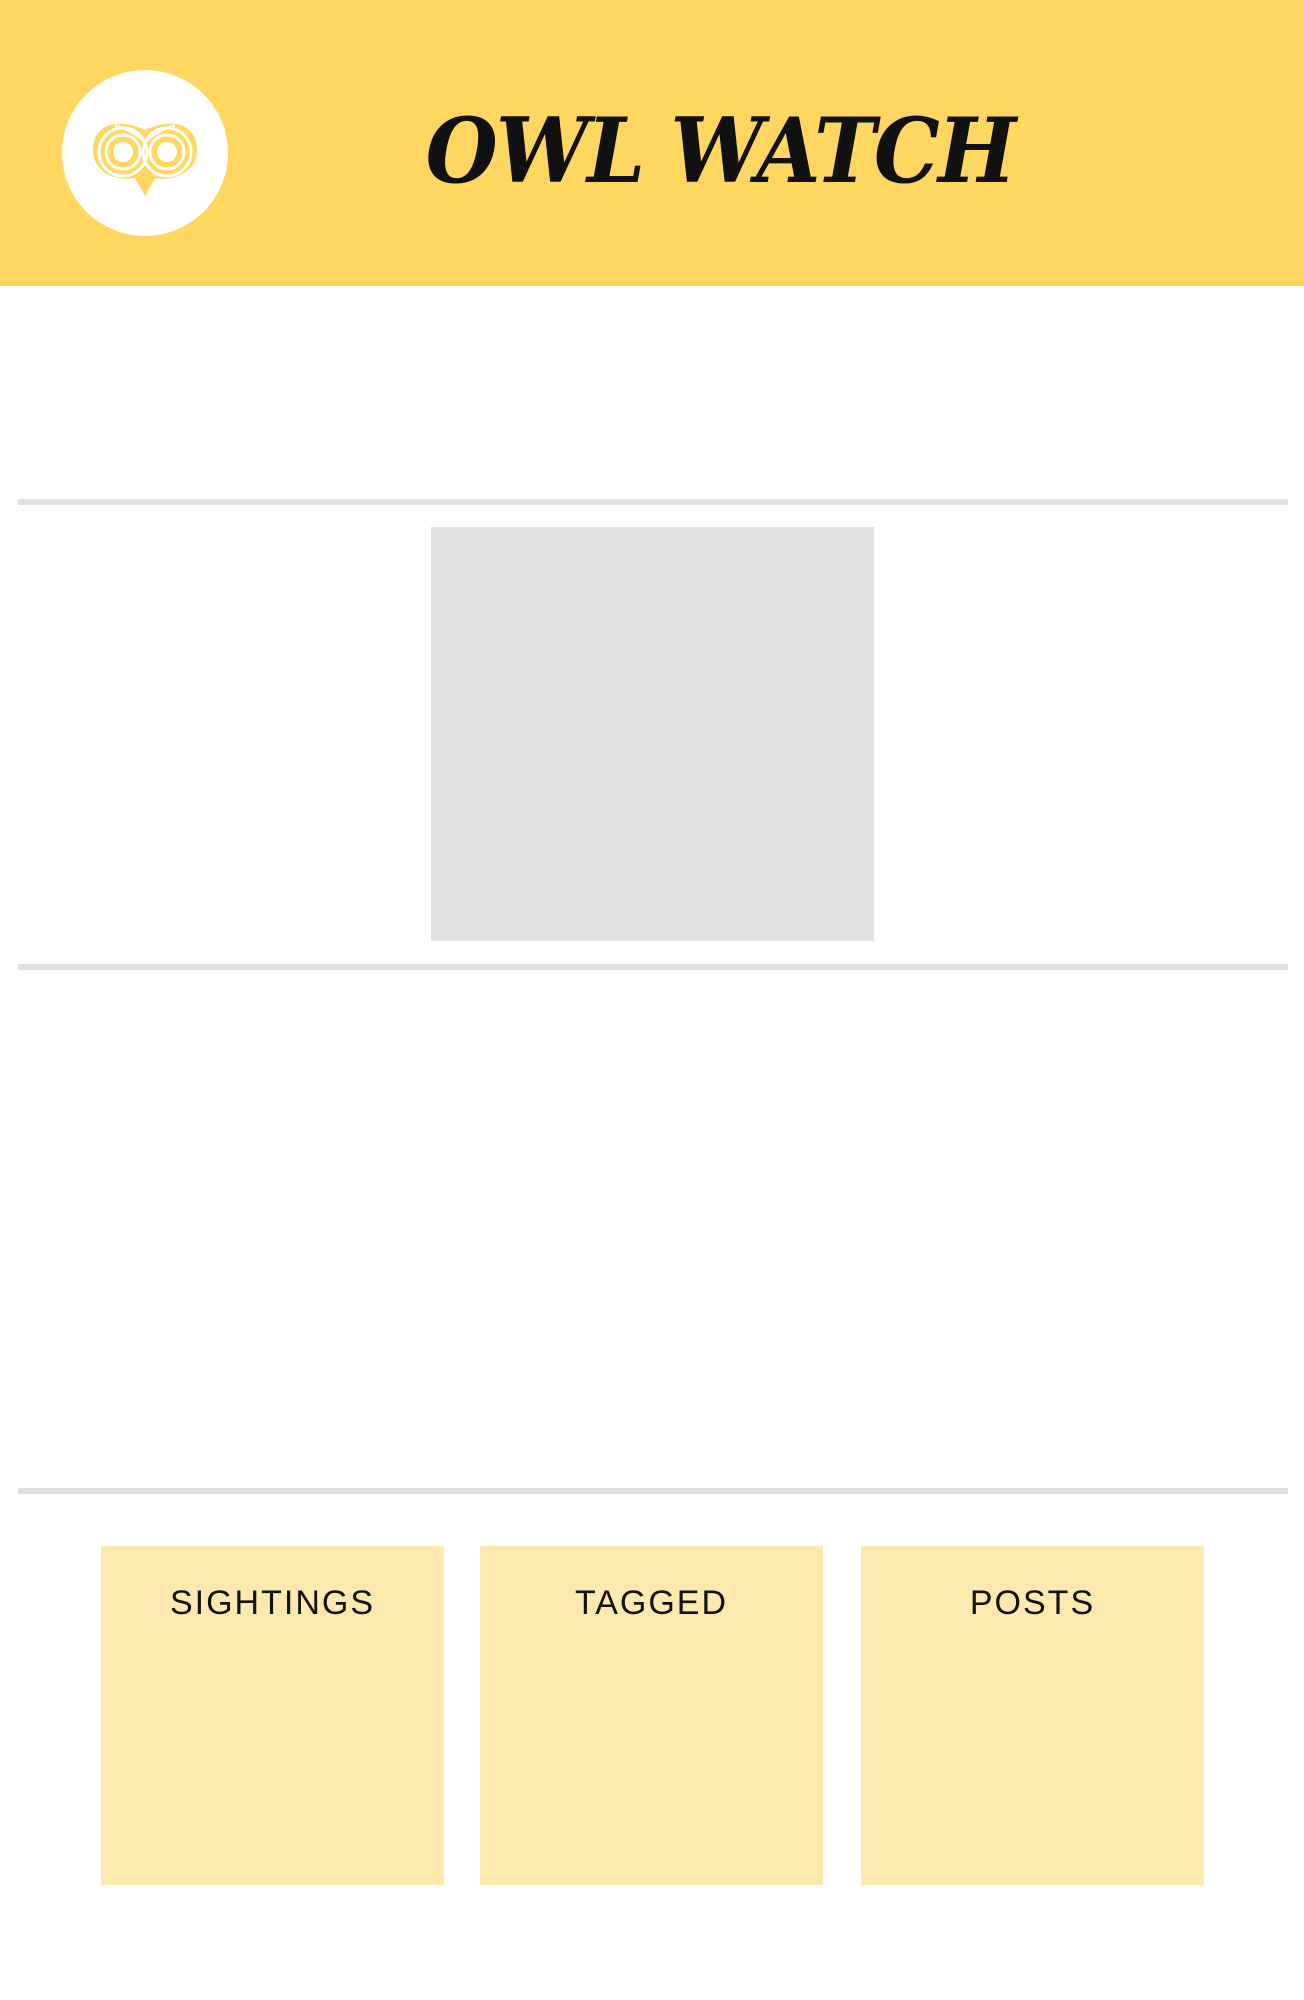 The height and width of the screenshot is (2000, 1304). I want to click on posts-card: POSTS, so click(1032, 1715).